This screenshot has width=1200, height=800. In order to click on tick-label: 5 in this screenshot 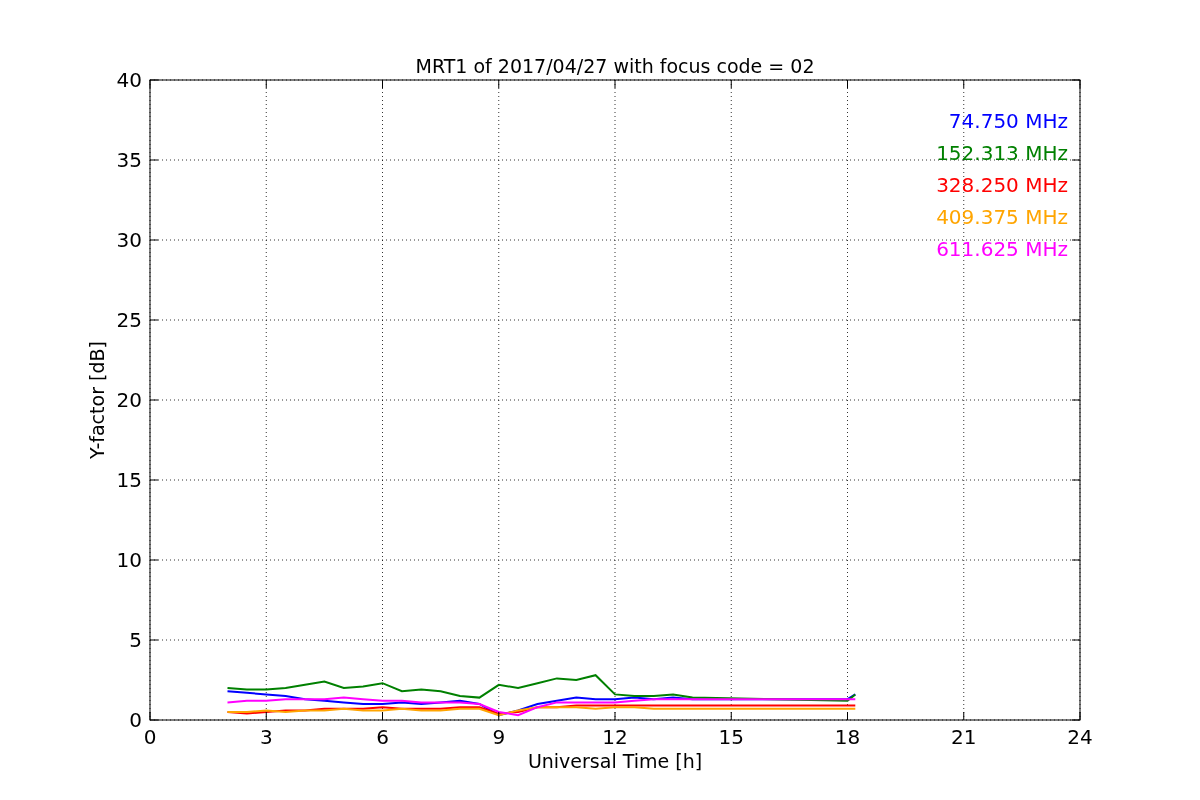, I will do `click(135, 640)`.